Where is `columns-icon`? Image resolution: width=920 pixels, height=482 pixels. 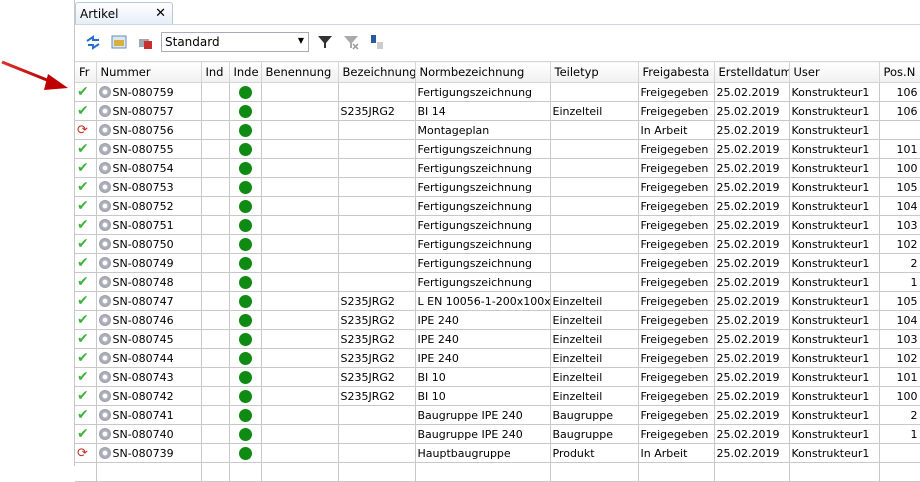
columns-icon is located at coordinates (377, 42).